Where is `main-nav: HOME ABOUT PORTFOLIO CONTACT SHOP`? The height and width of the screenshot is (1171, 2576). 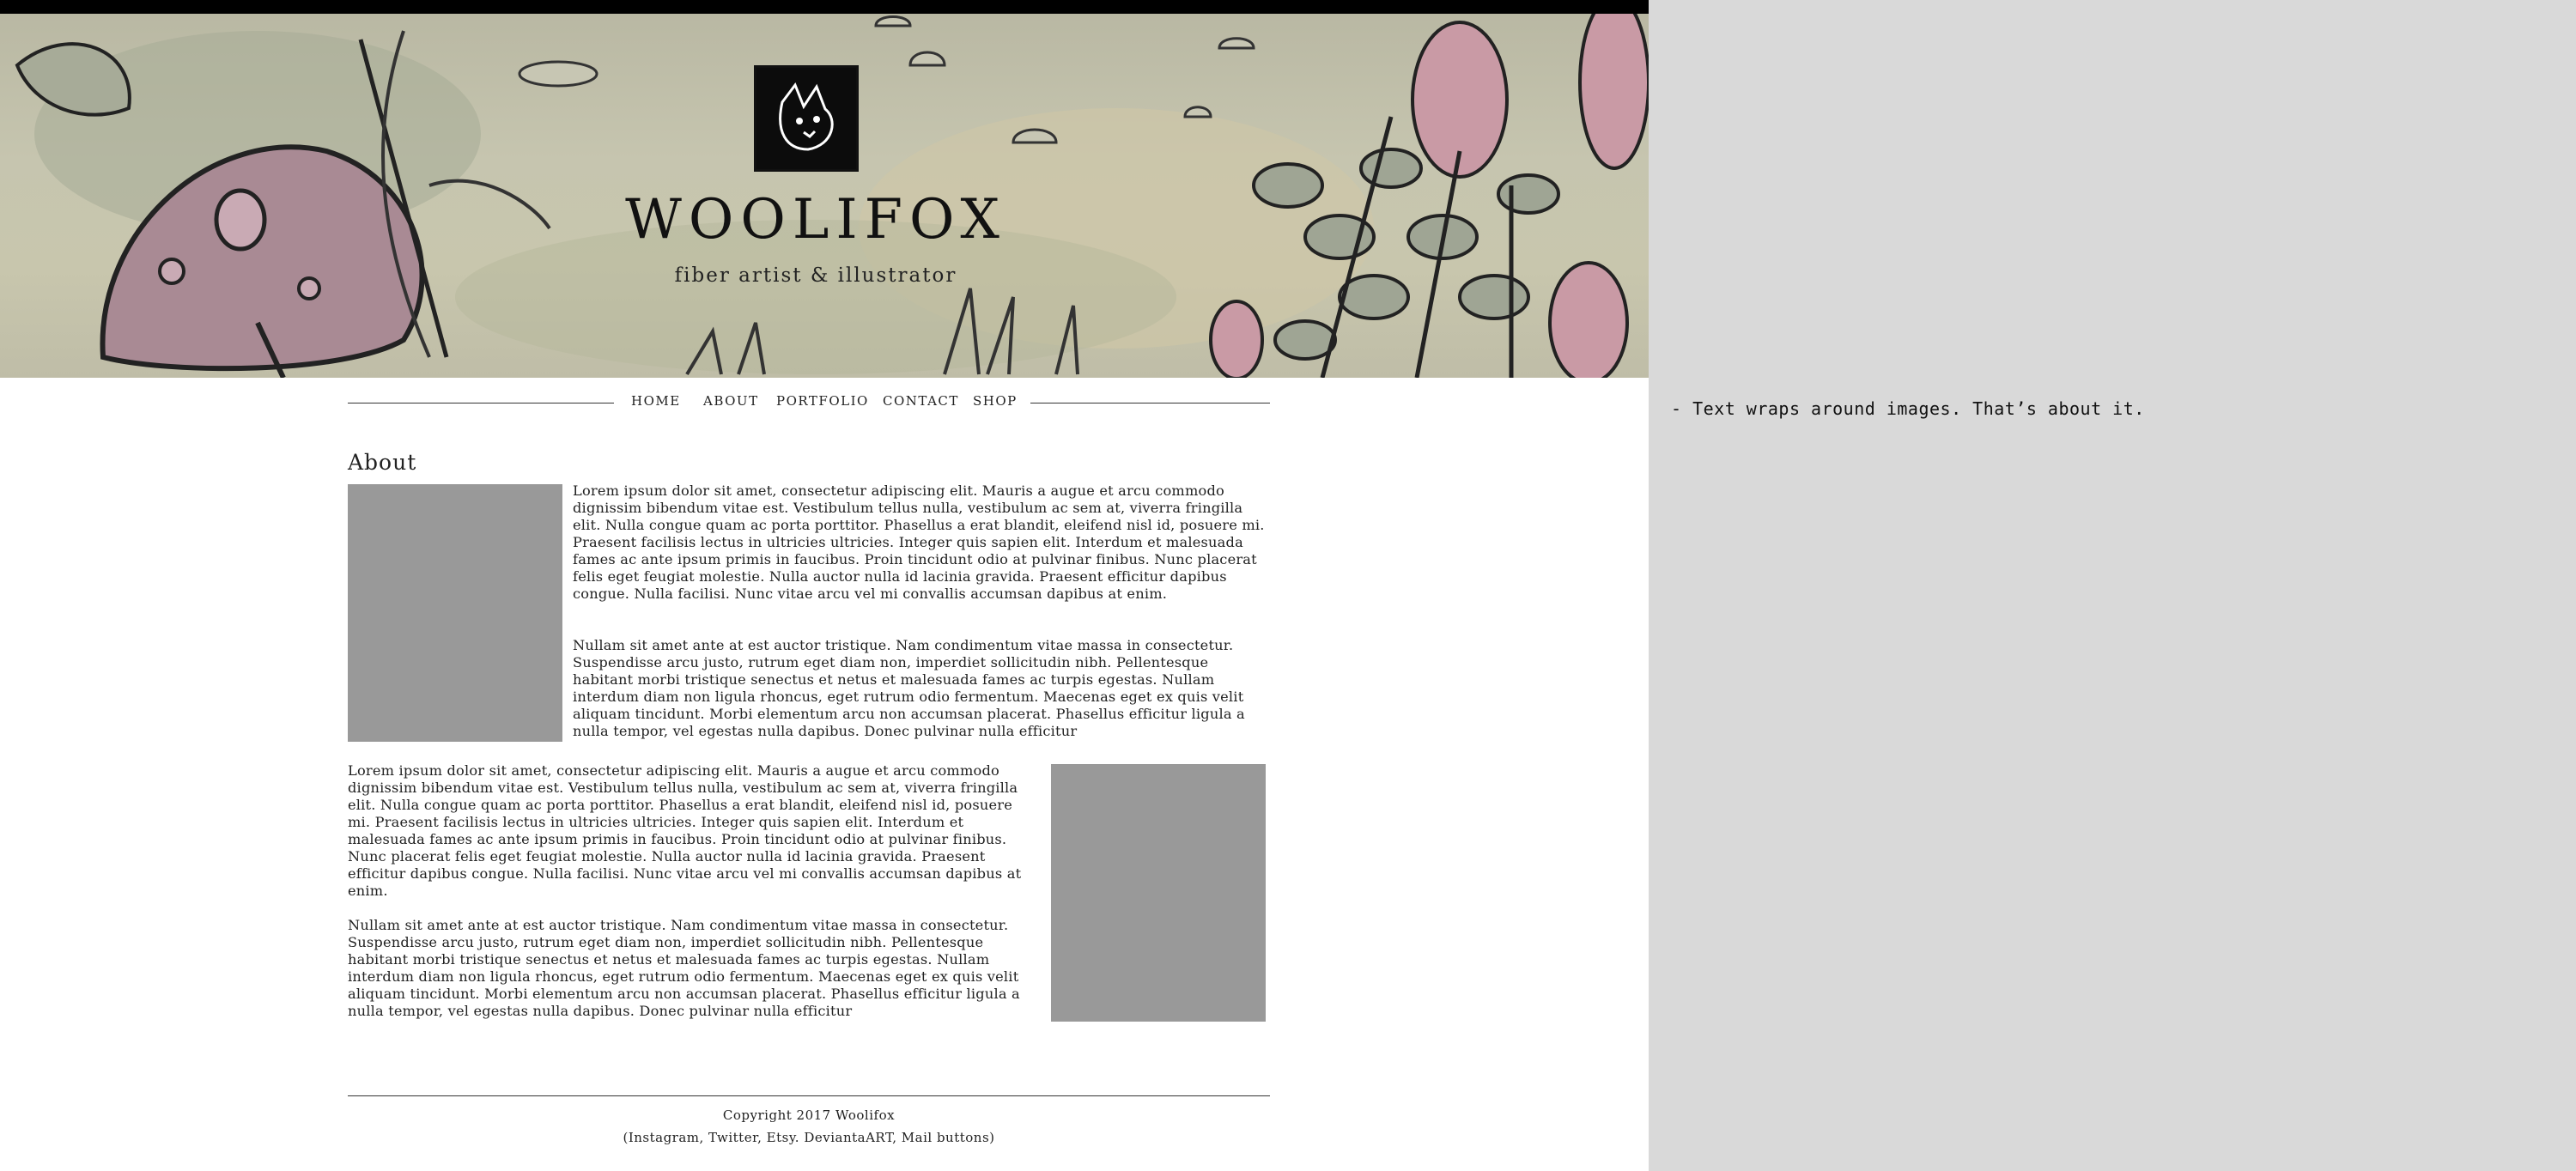 main-nav: HOME ABOUT PORTFOLIO CONTACT SHOP is located at coordinates (809, 403).